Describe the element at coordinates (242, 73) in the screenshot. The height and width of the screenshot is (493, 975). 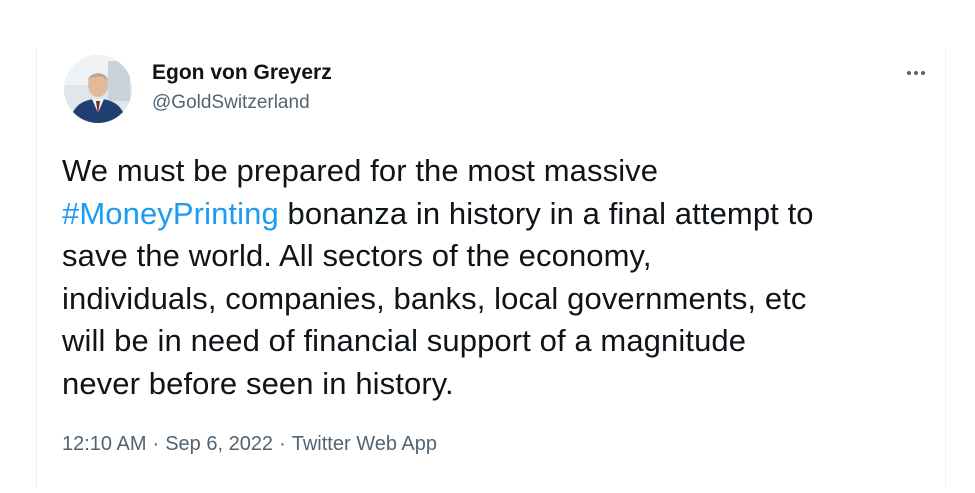
I see `author-display-name: Egon von Greyerz` at that location.